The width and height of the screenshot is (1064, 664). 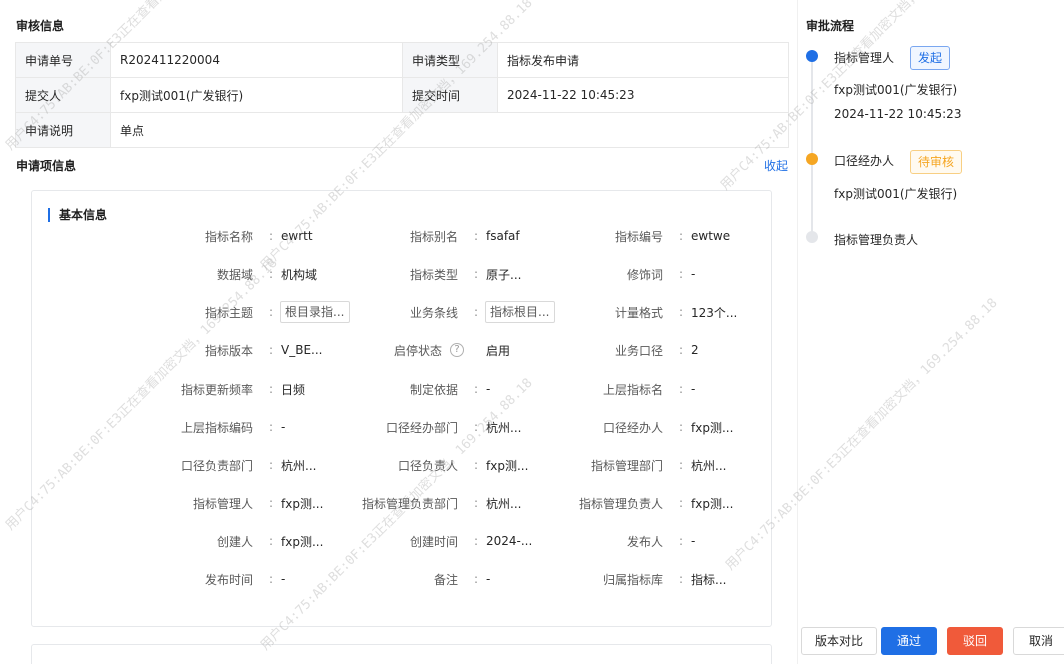 What do you see at coordinates (909, 641) in the screenshot?
I see `approve-button: 通过` at bounding box center [909, 641].